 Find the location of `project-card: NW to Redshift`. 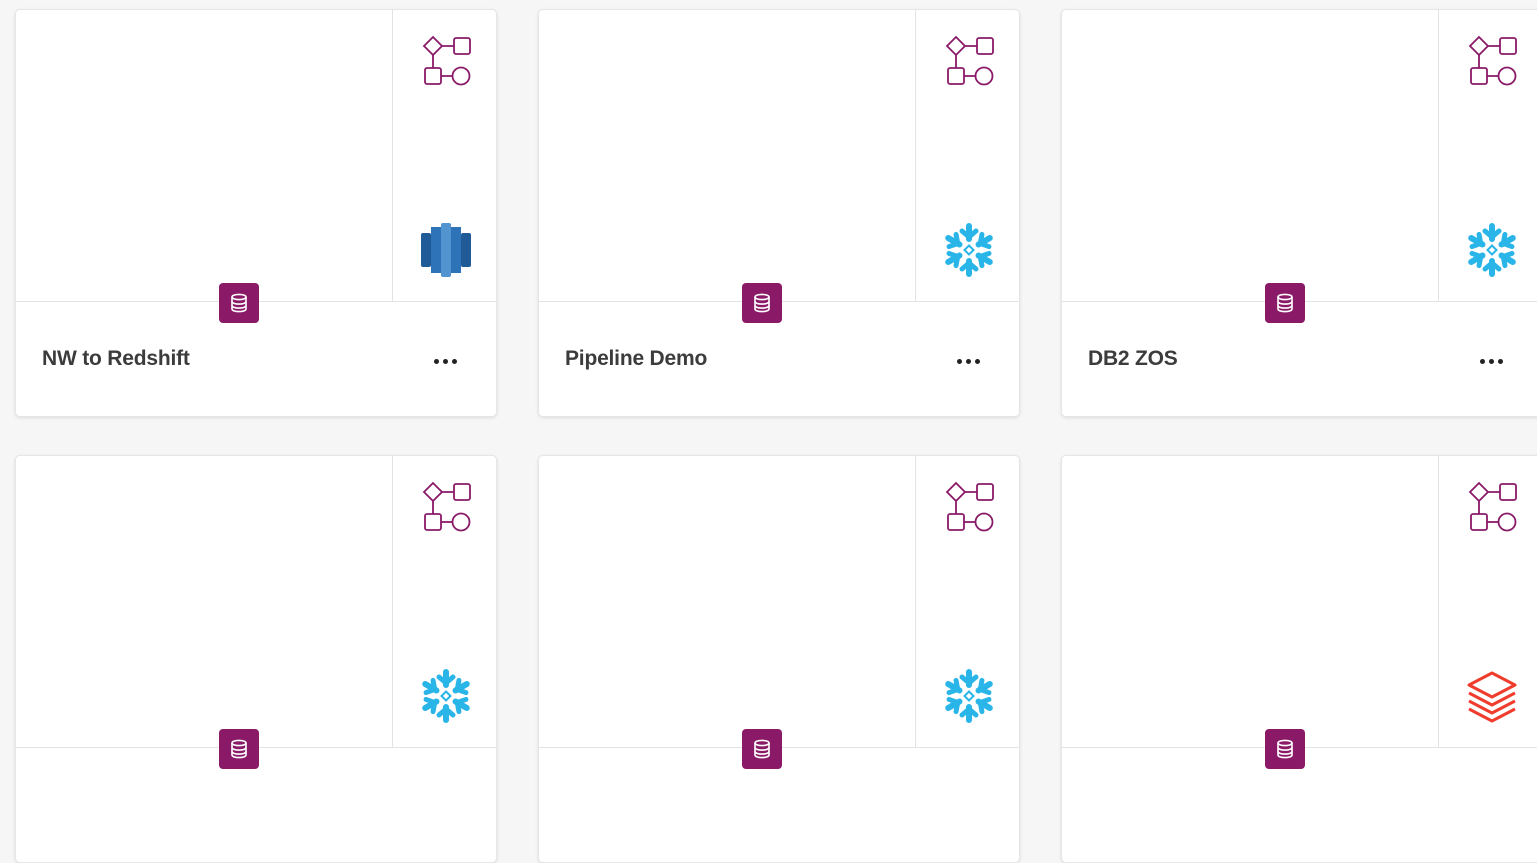

project-card: NW to Redshift is located at coordinates (256, 213).